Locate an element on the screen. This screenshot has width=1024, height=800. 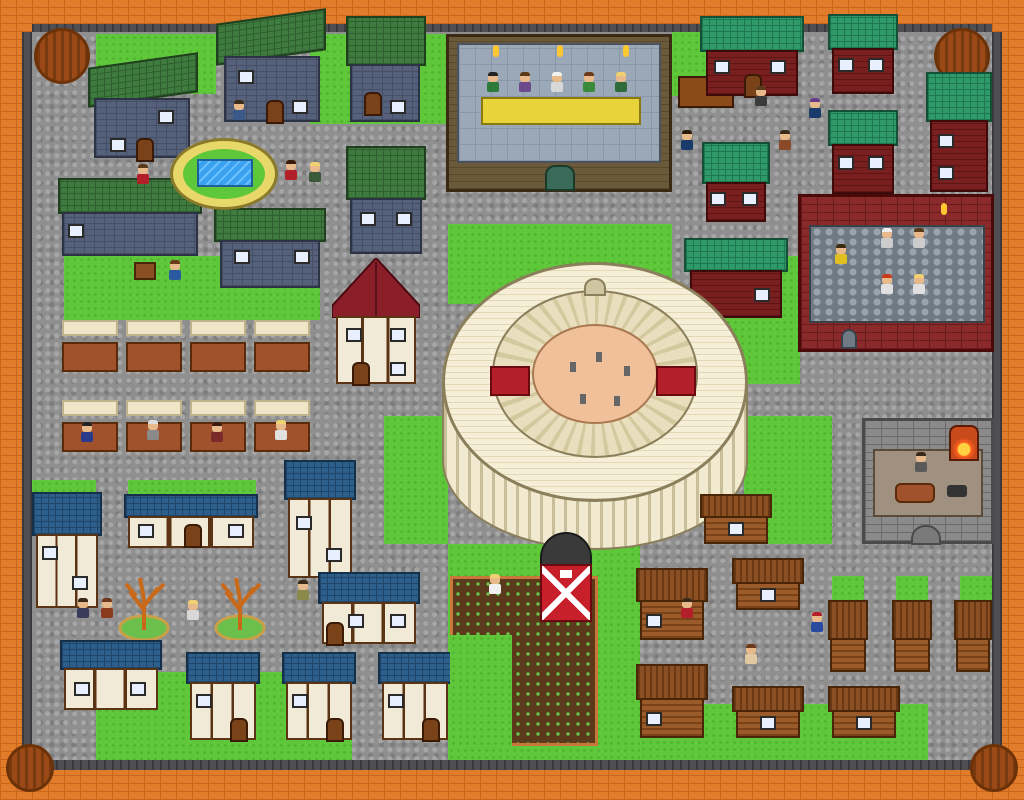
signboard-icon is located at coordinates (145, 271).